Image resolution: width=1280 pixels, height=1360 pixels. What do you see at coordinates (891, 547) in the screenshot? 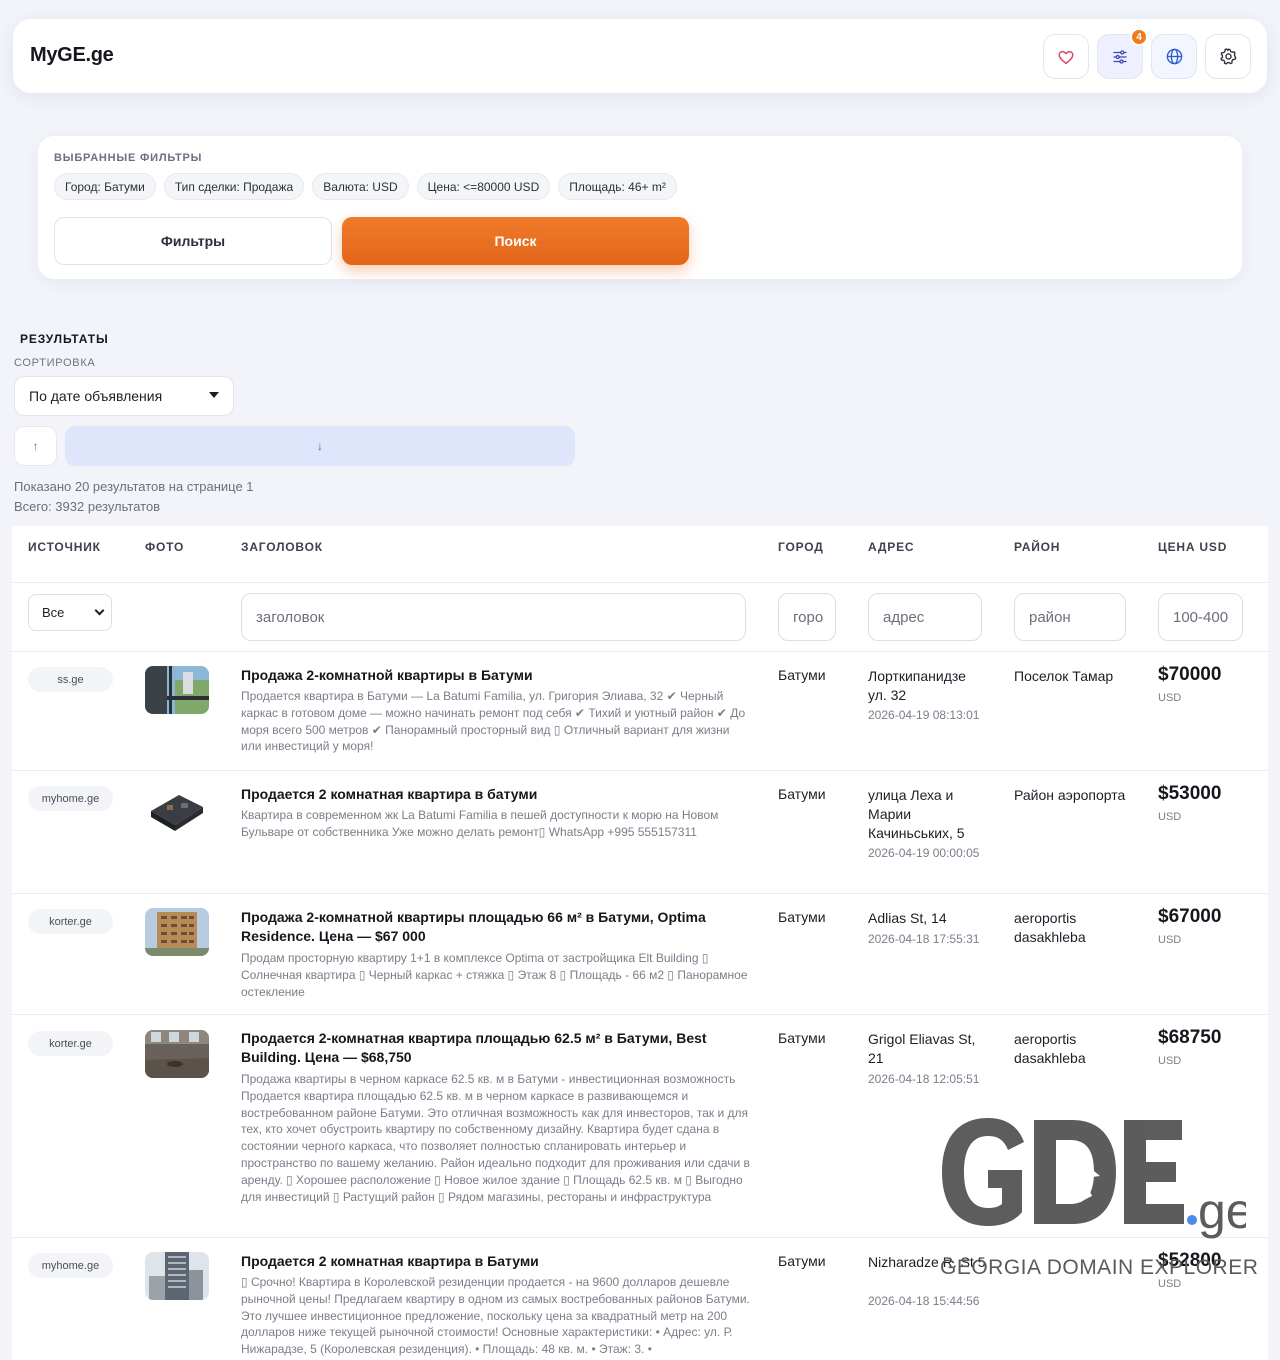
I see `column-header-address: АДРЕС` at bounding box center [891, 547].